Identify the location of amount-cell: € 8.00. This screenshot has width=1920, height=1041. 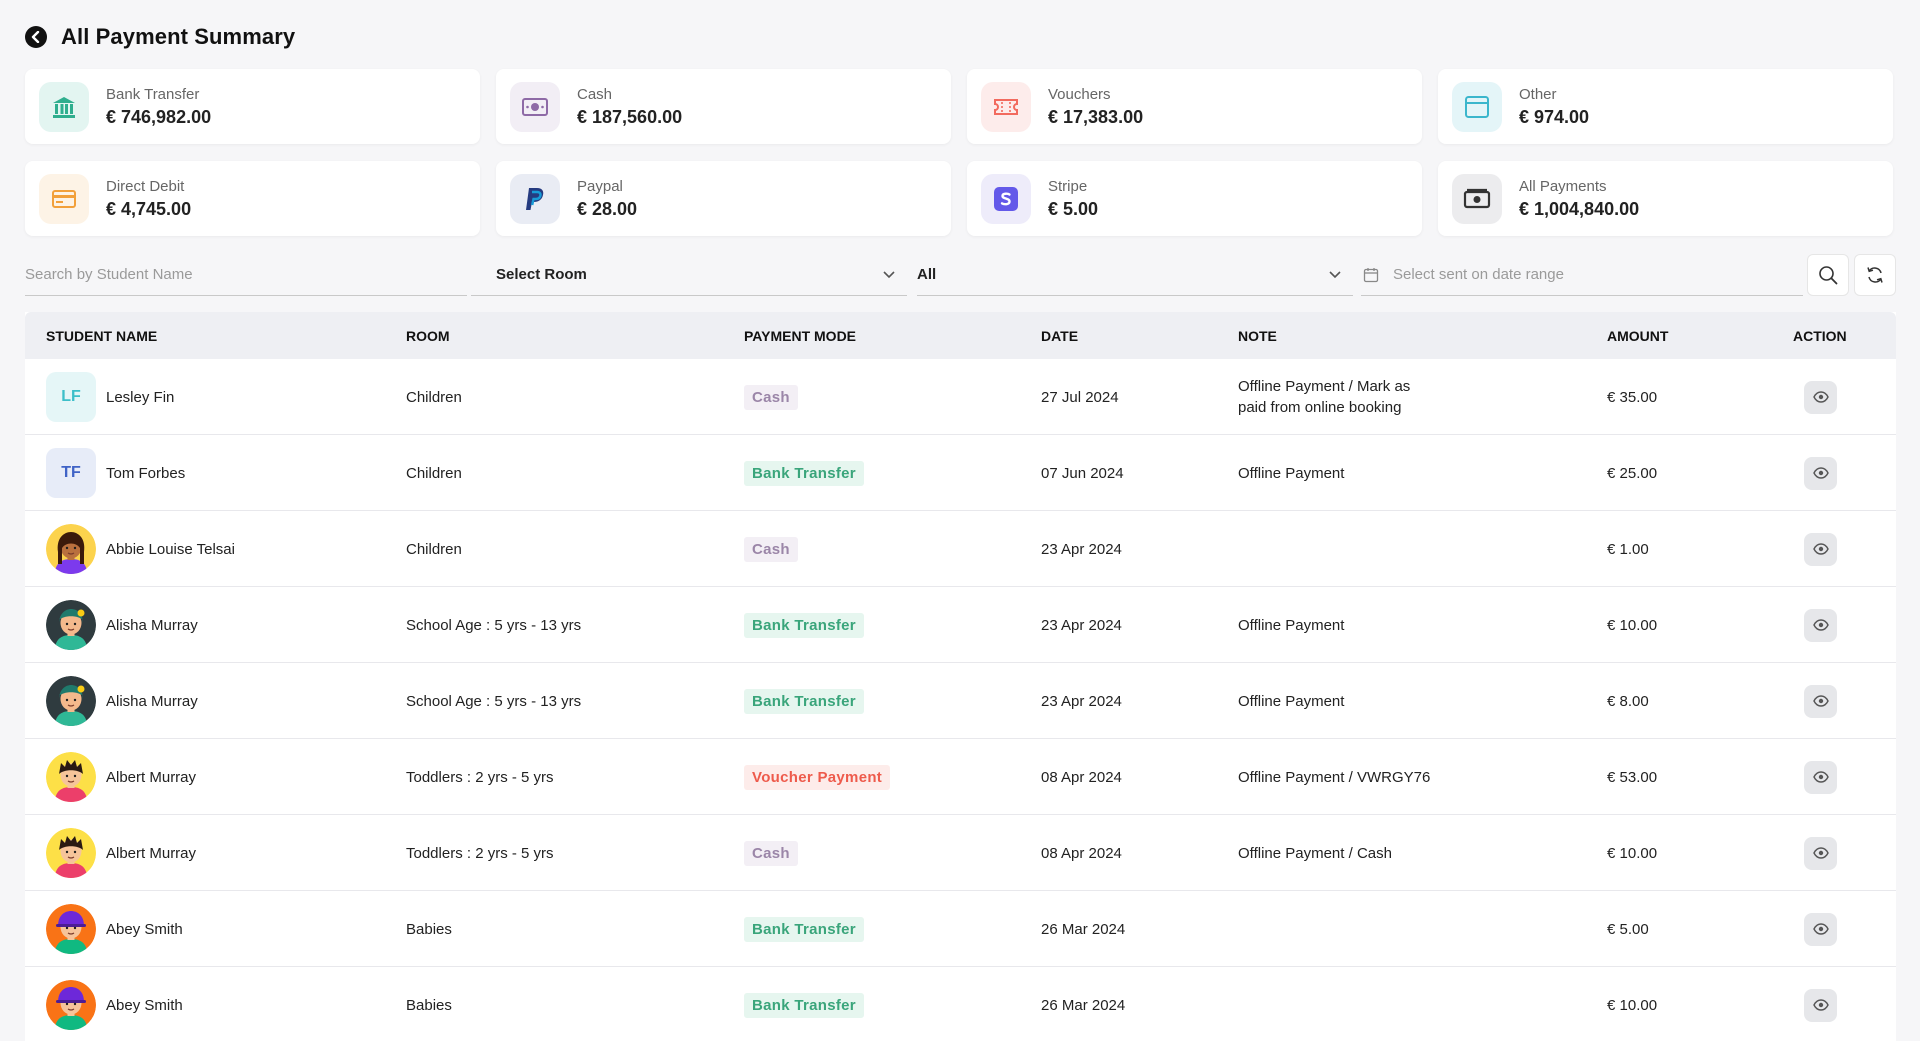
(1628, 701).